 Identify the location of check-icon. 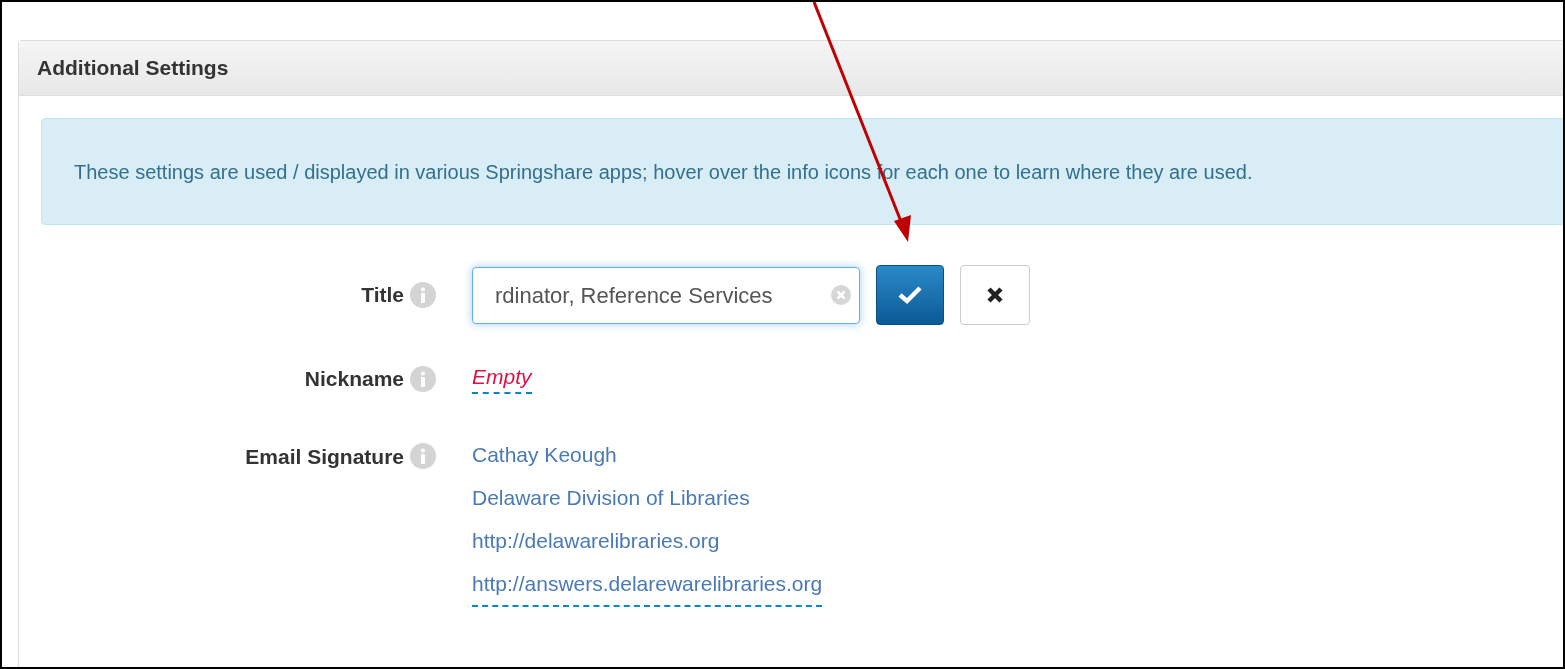
(910, 295).